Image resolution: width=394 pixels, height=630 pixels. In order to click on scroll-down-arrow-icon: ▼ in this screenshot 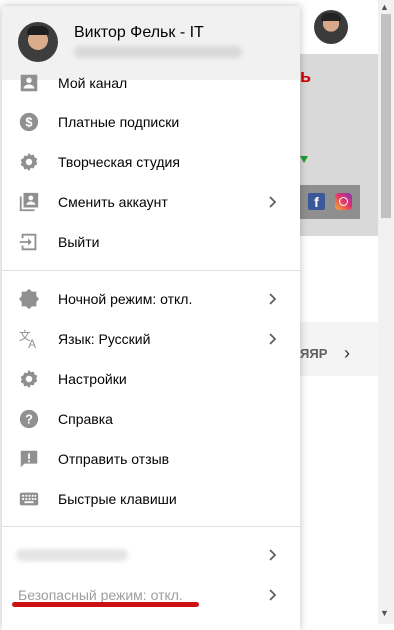, I will do `click(384, 613)`.